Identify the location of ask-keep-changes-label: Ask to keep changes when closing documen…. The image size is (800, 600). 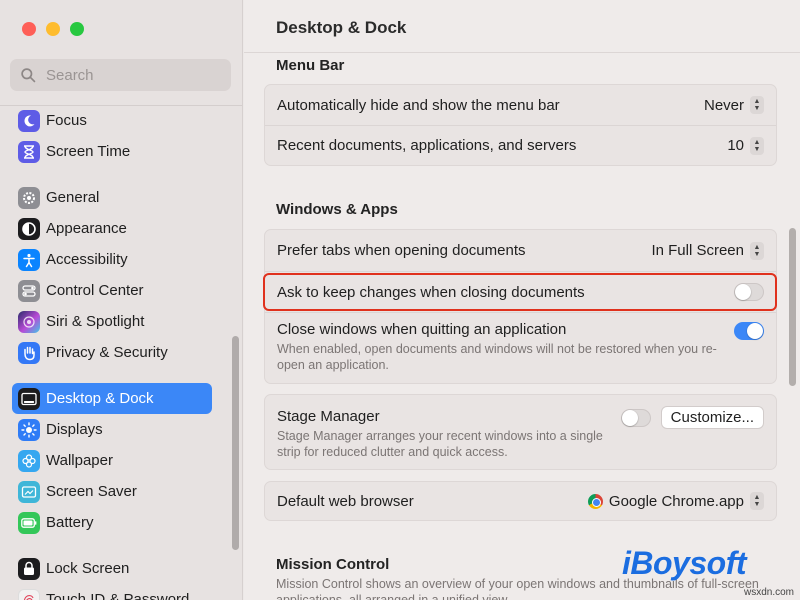
(431, 292).